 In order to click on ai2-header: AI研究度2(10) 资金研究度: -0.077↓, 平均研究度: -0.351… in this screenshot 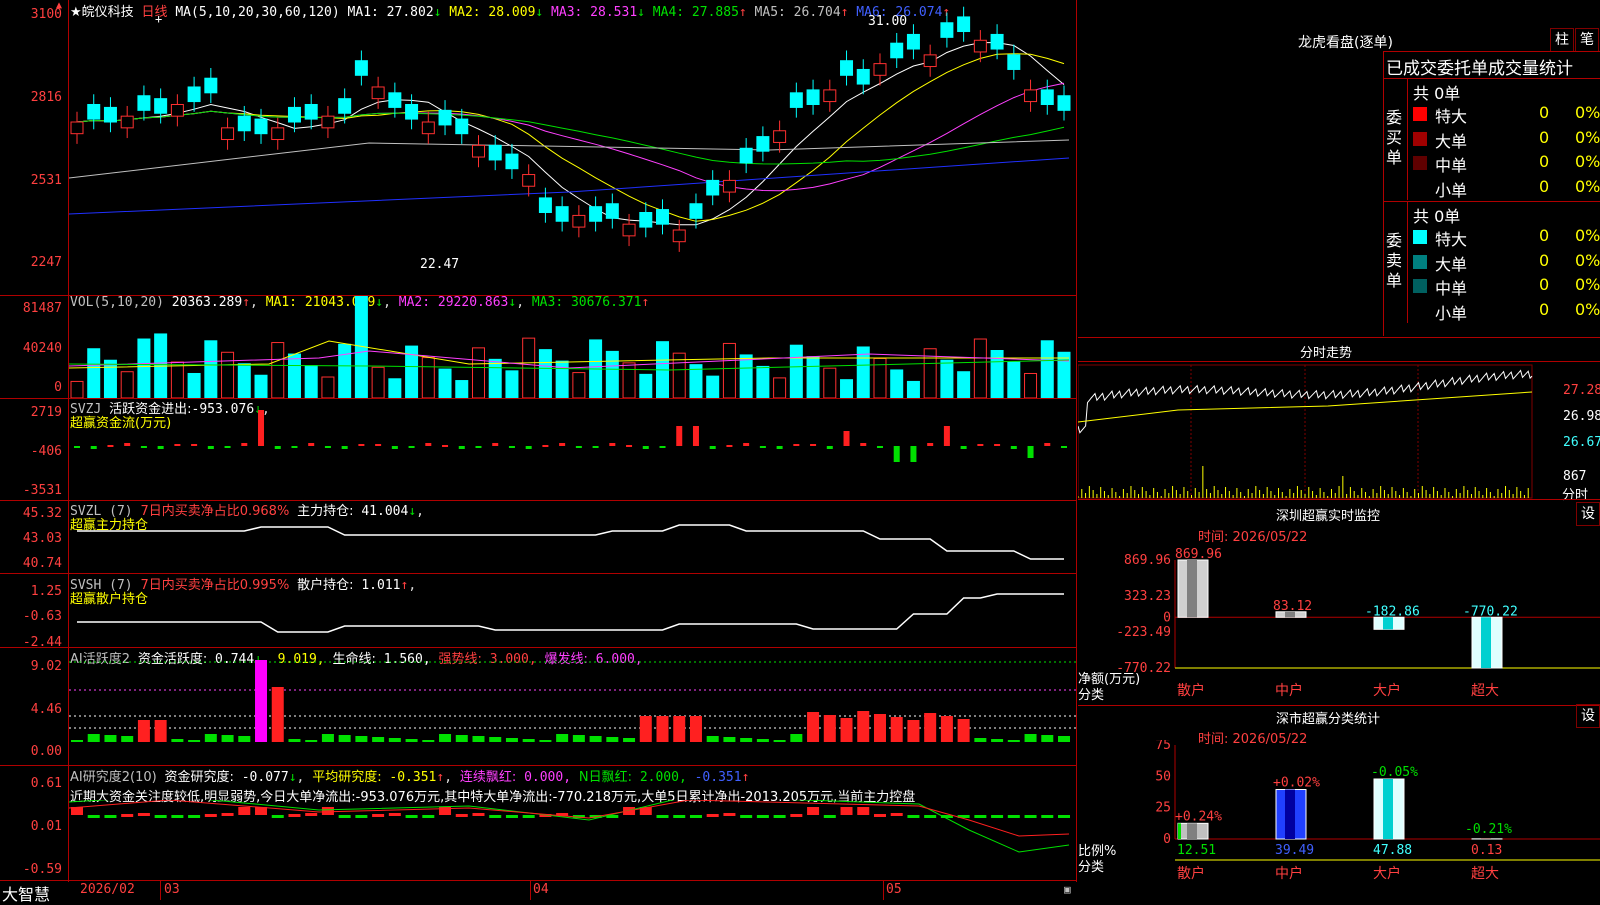, I will do `click(409, 775)`.